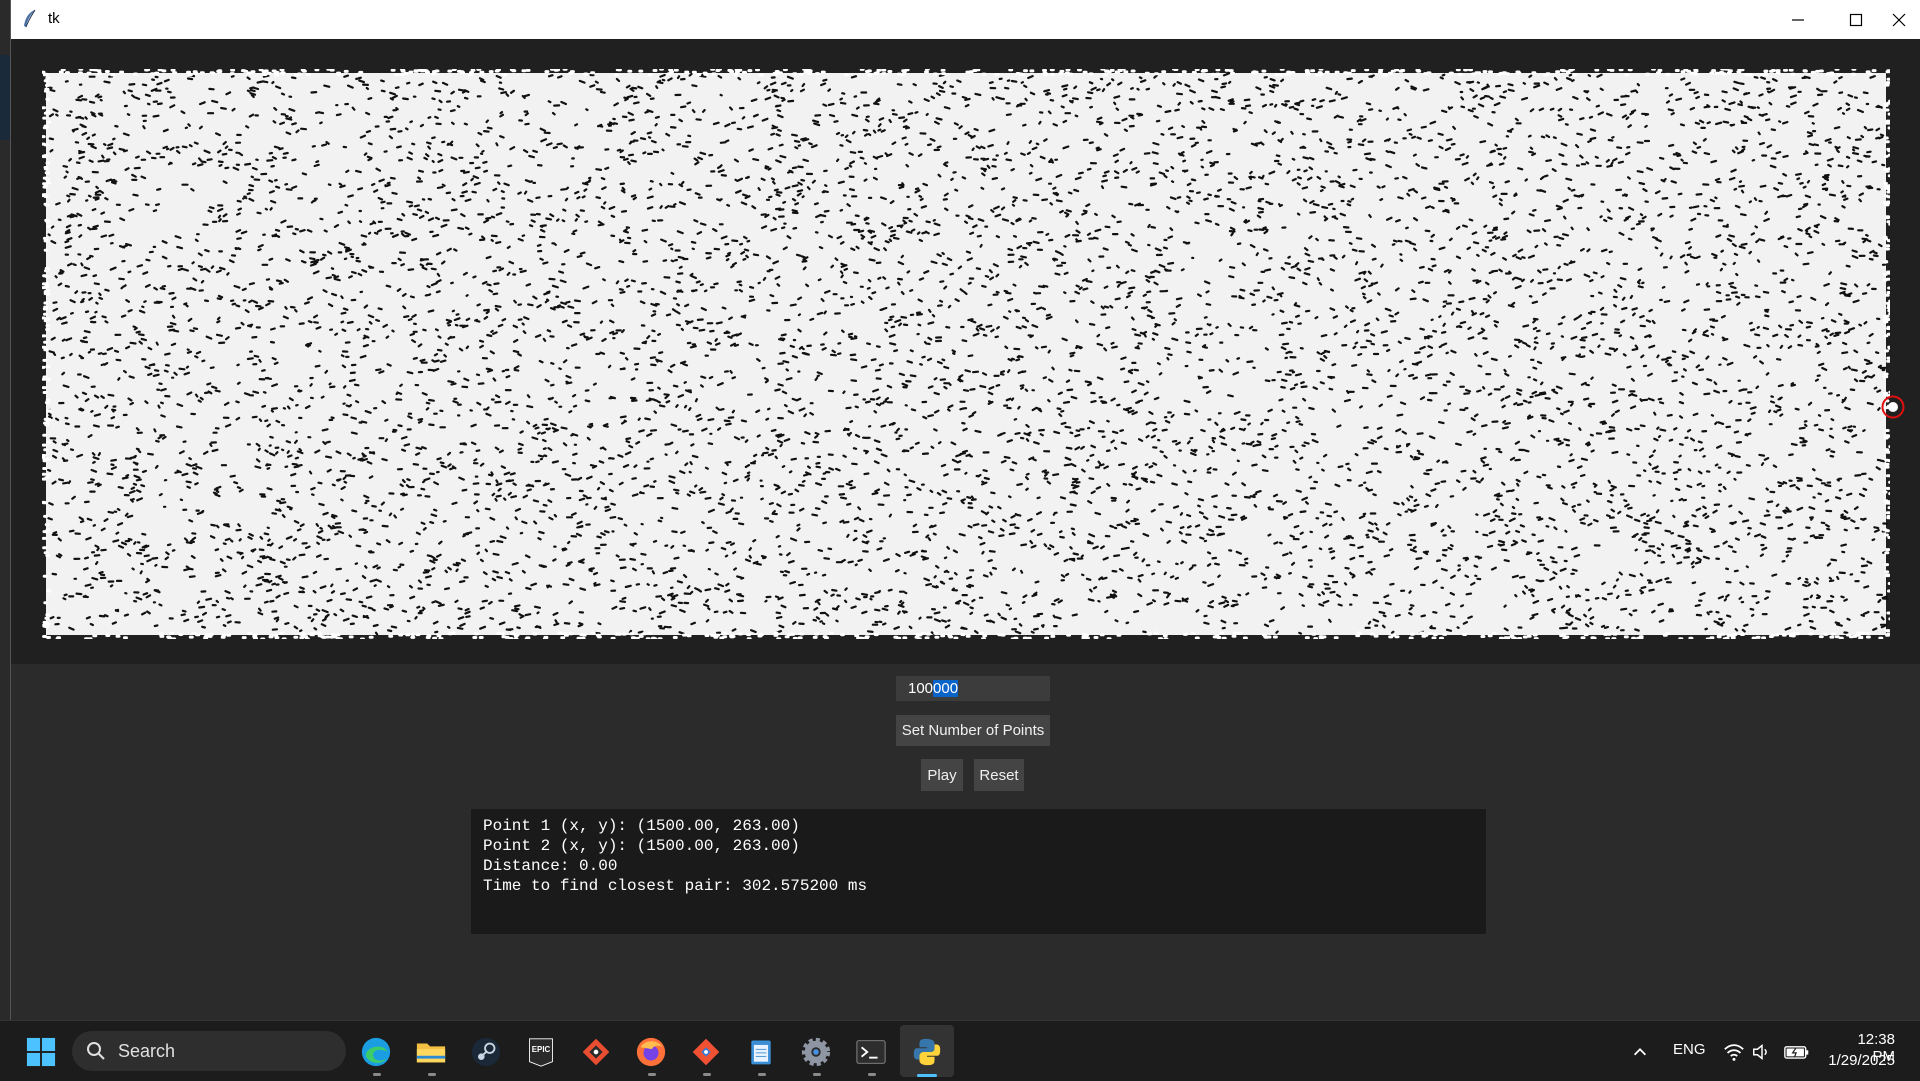  What do you see at coordinates (41, 1052) in the screenshot?
I see `windows-start-icon` at bounding box center [41, 1052].